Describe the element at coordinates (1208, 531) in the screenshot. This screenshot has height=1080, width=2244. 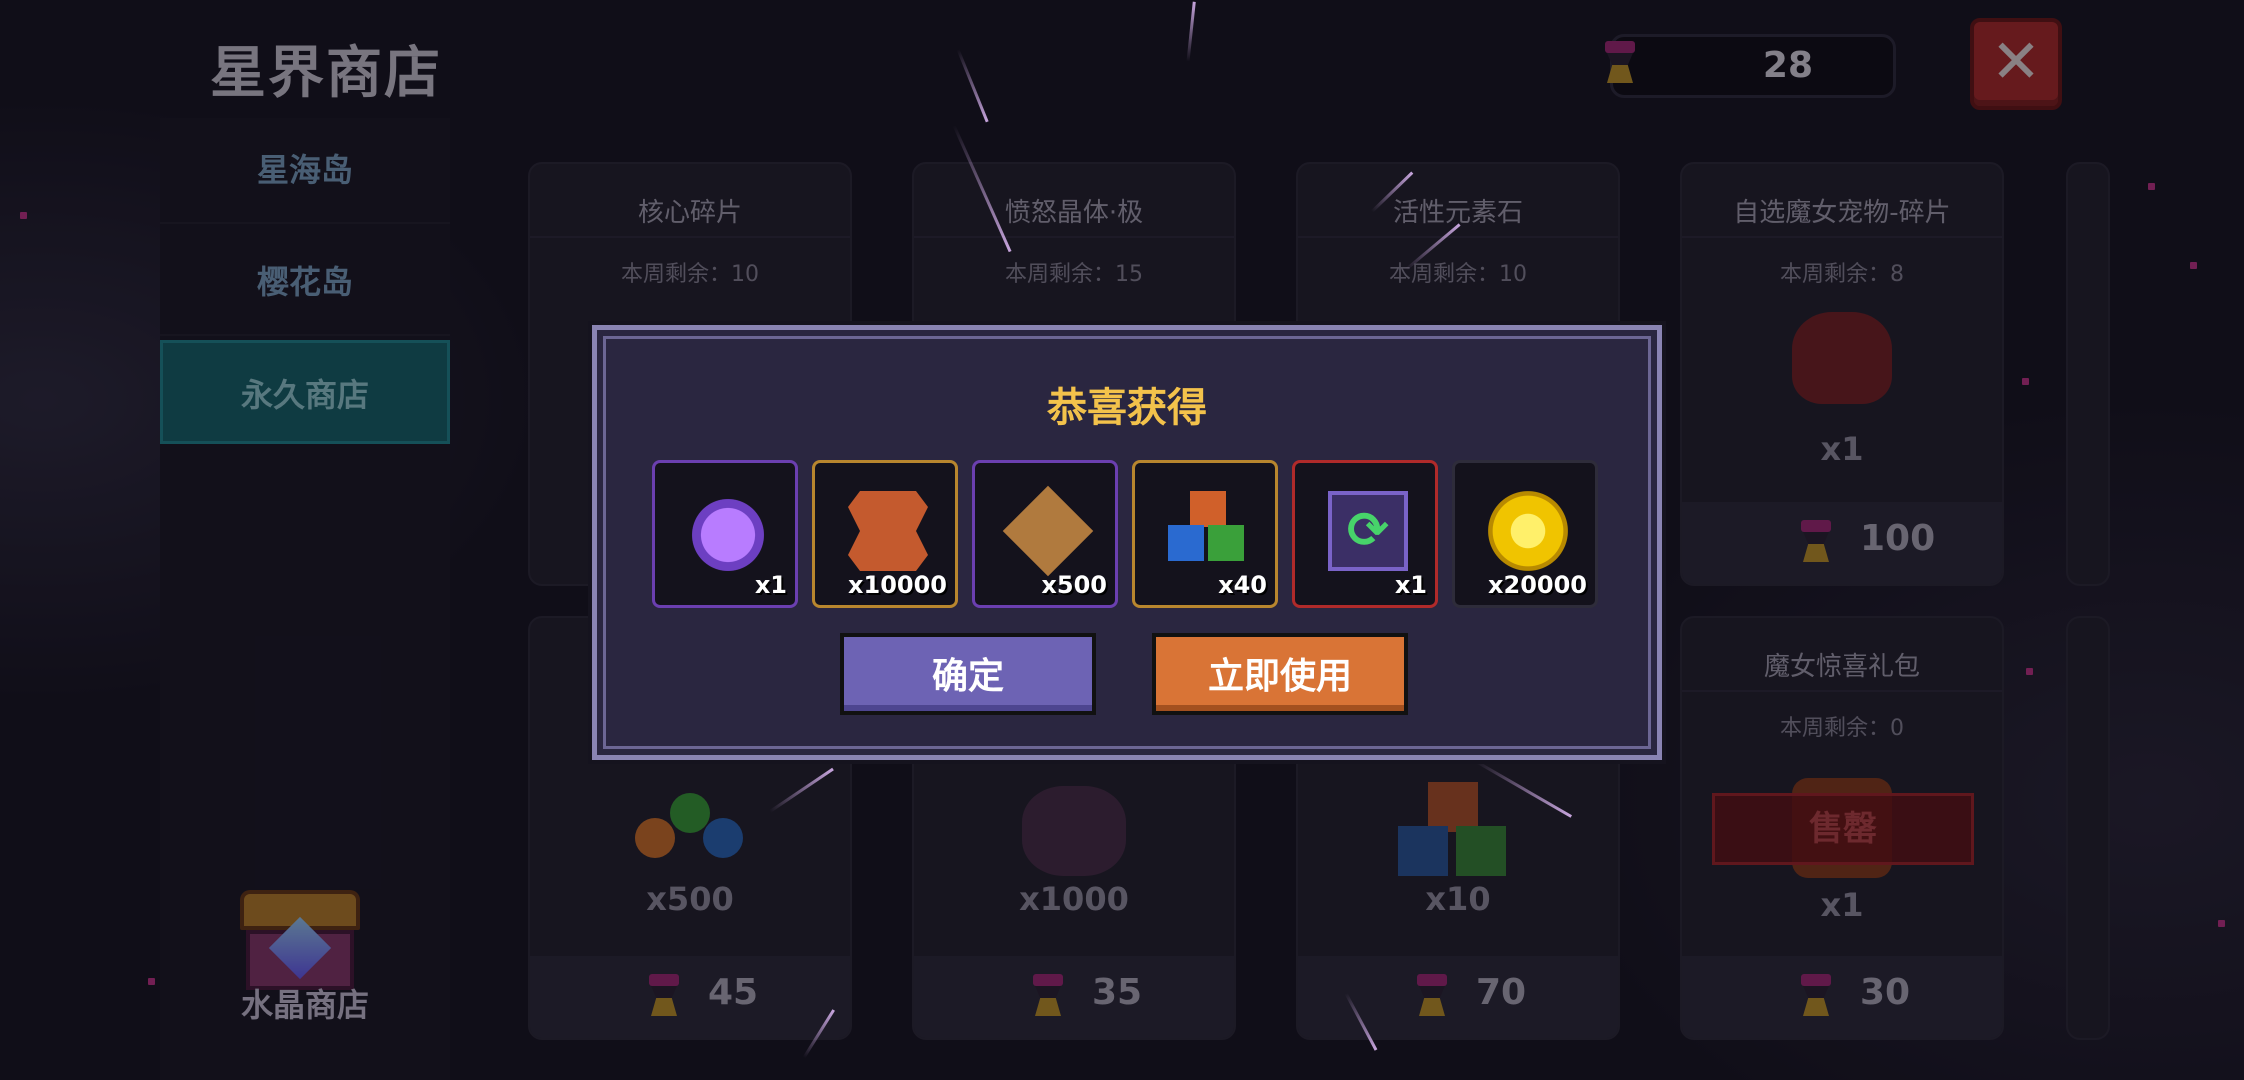
I see `element-stones-icon` at that location.